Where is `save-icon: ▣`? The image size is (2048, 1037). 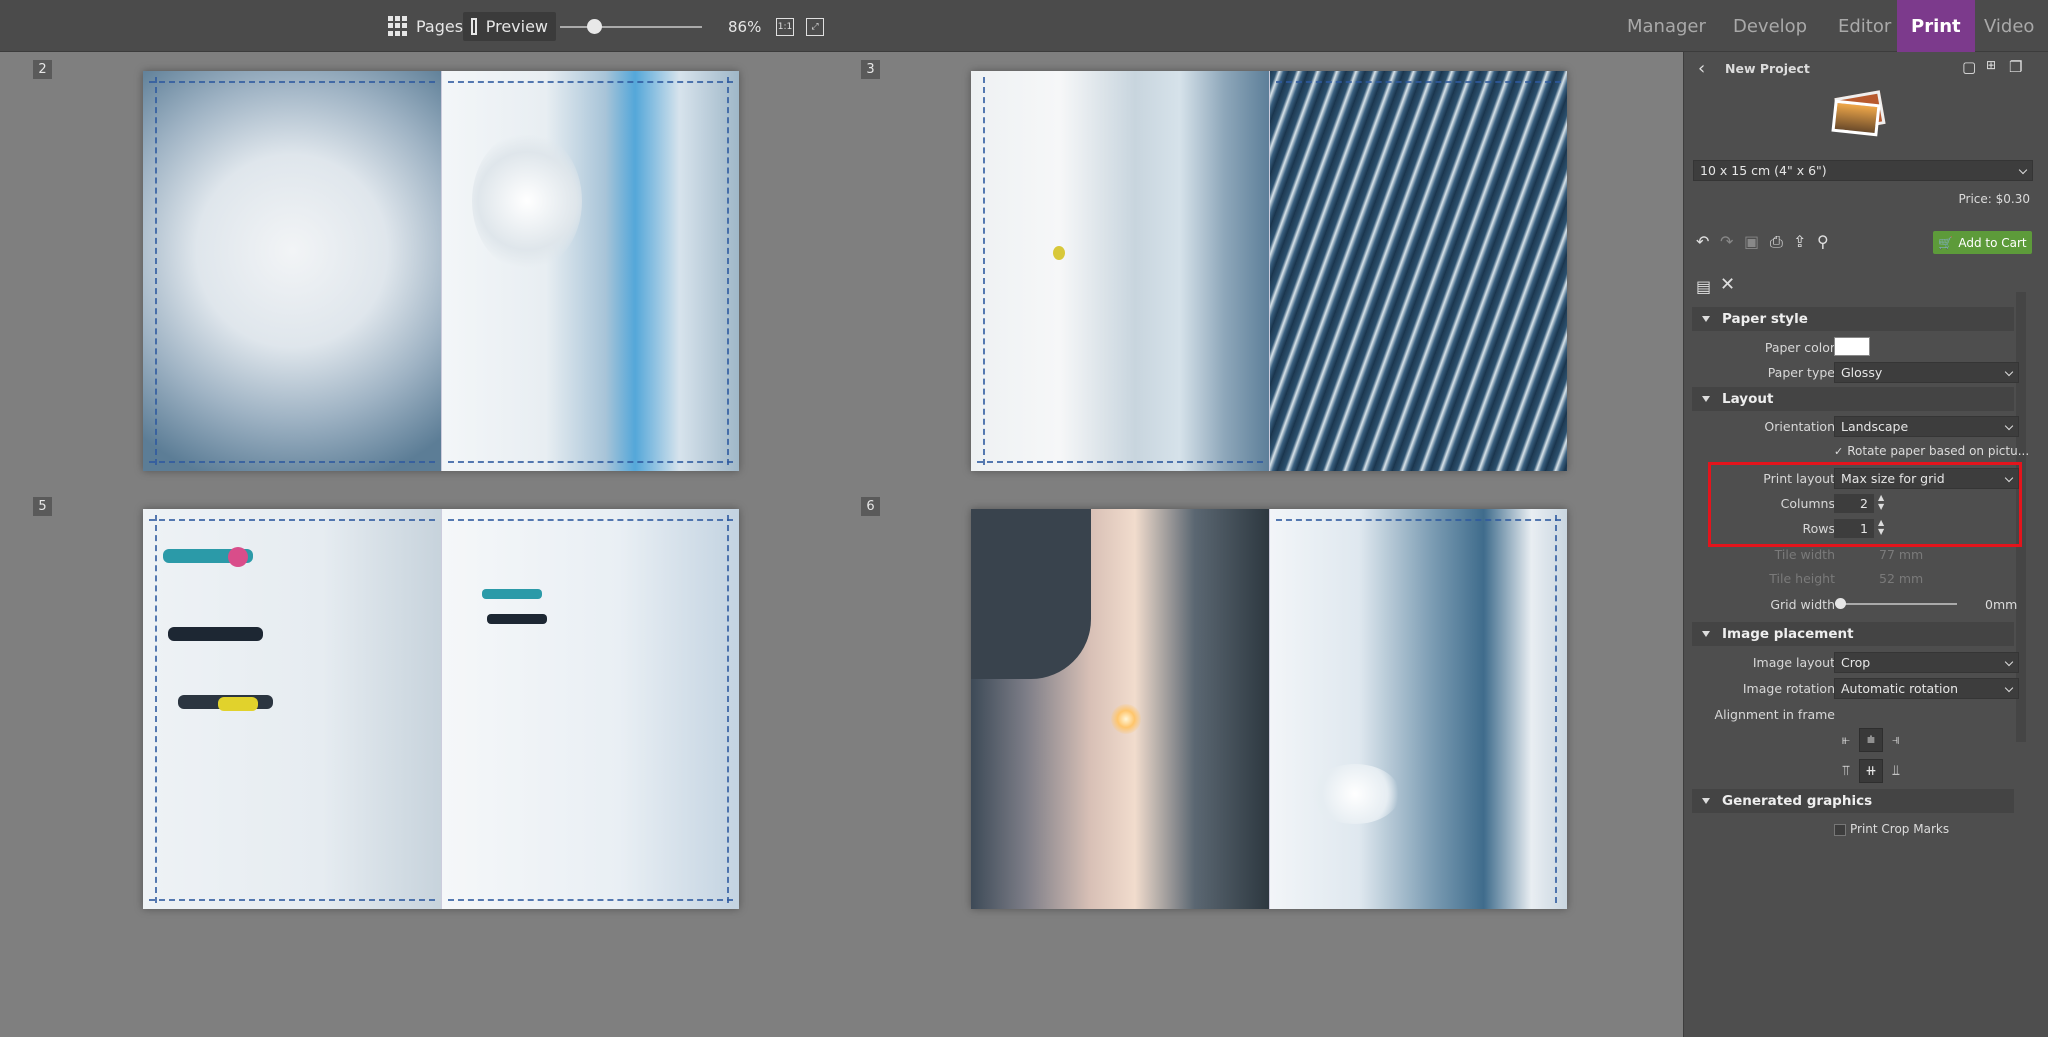
save-icon: ▣ is located at coordinates (1751, 241).